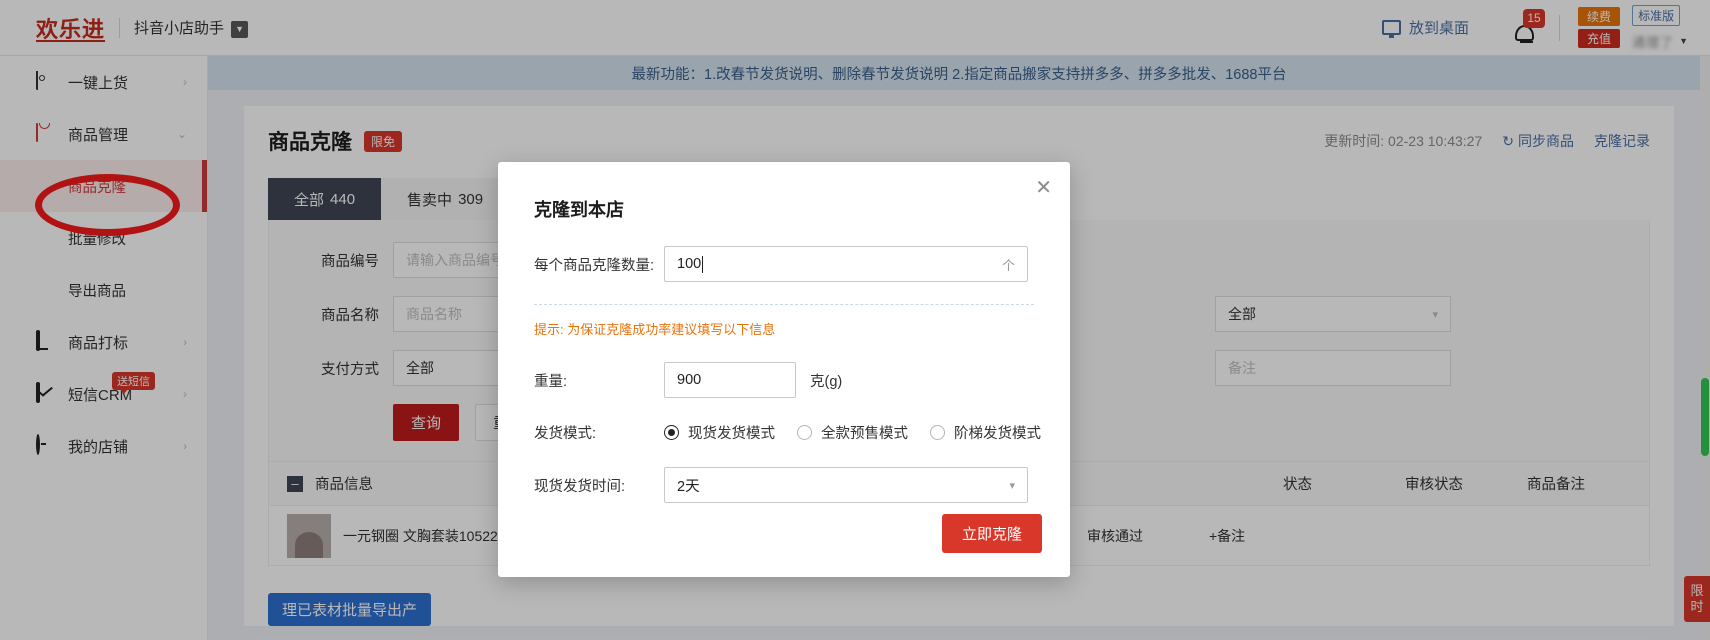 Image resolution: width=1710 pixels, height=640 pixels. I want to click on ship-time-select: 2天 ▾, so click(846, 485).